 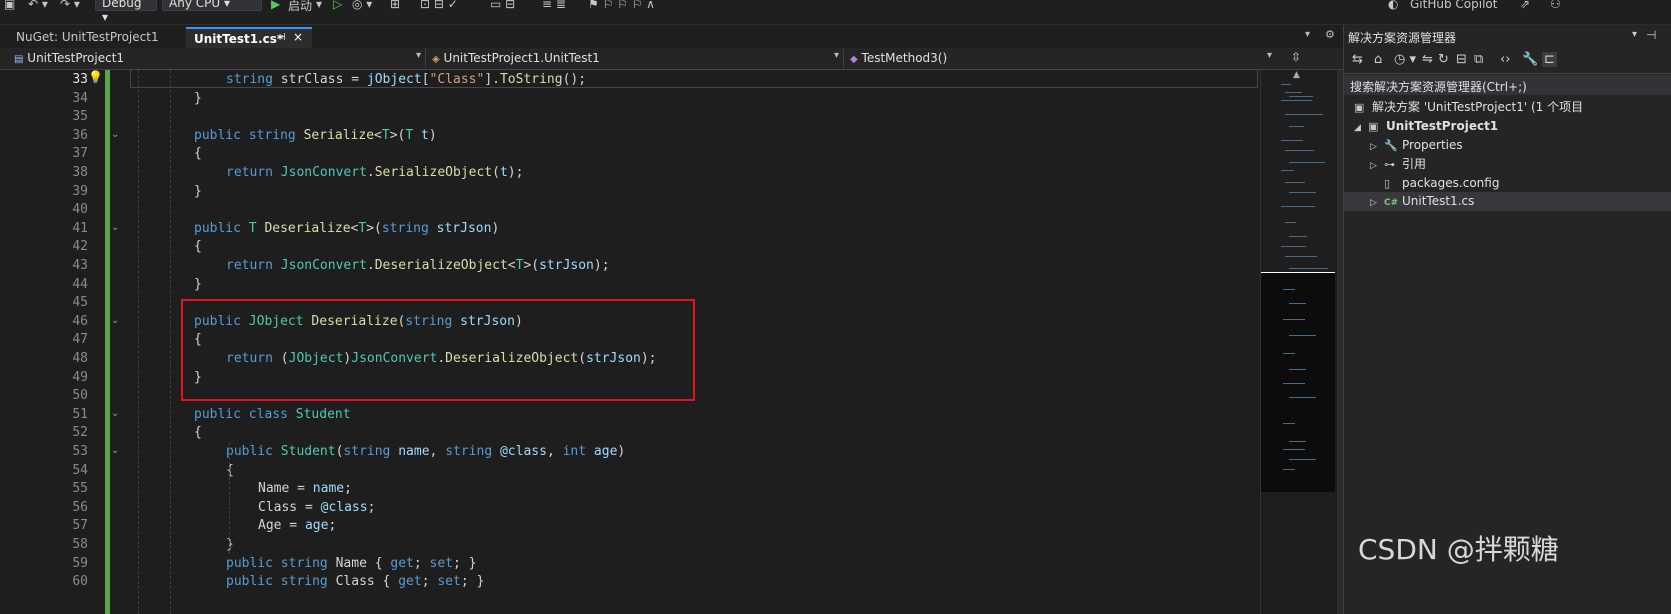 I want to click on tree-item-unittest1: ▷ C# UnitTest1.cs, so click(x=1507, y=201).